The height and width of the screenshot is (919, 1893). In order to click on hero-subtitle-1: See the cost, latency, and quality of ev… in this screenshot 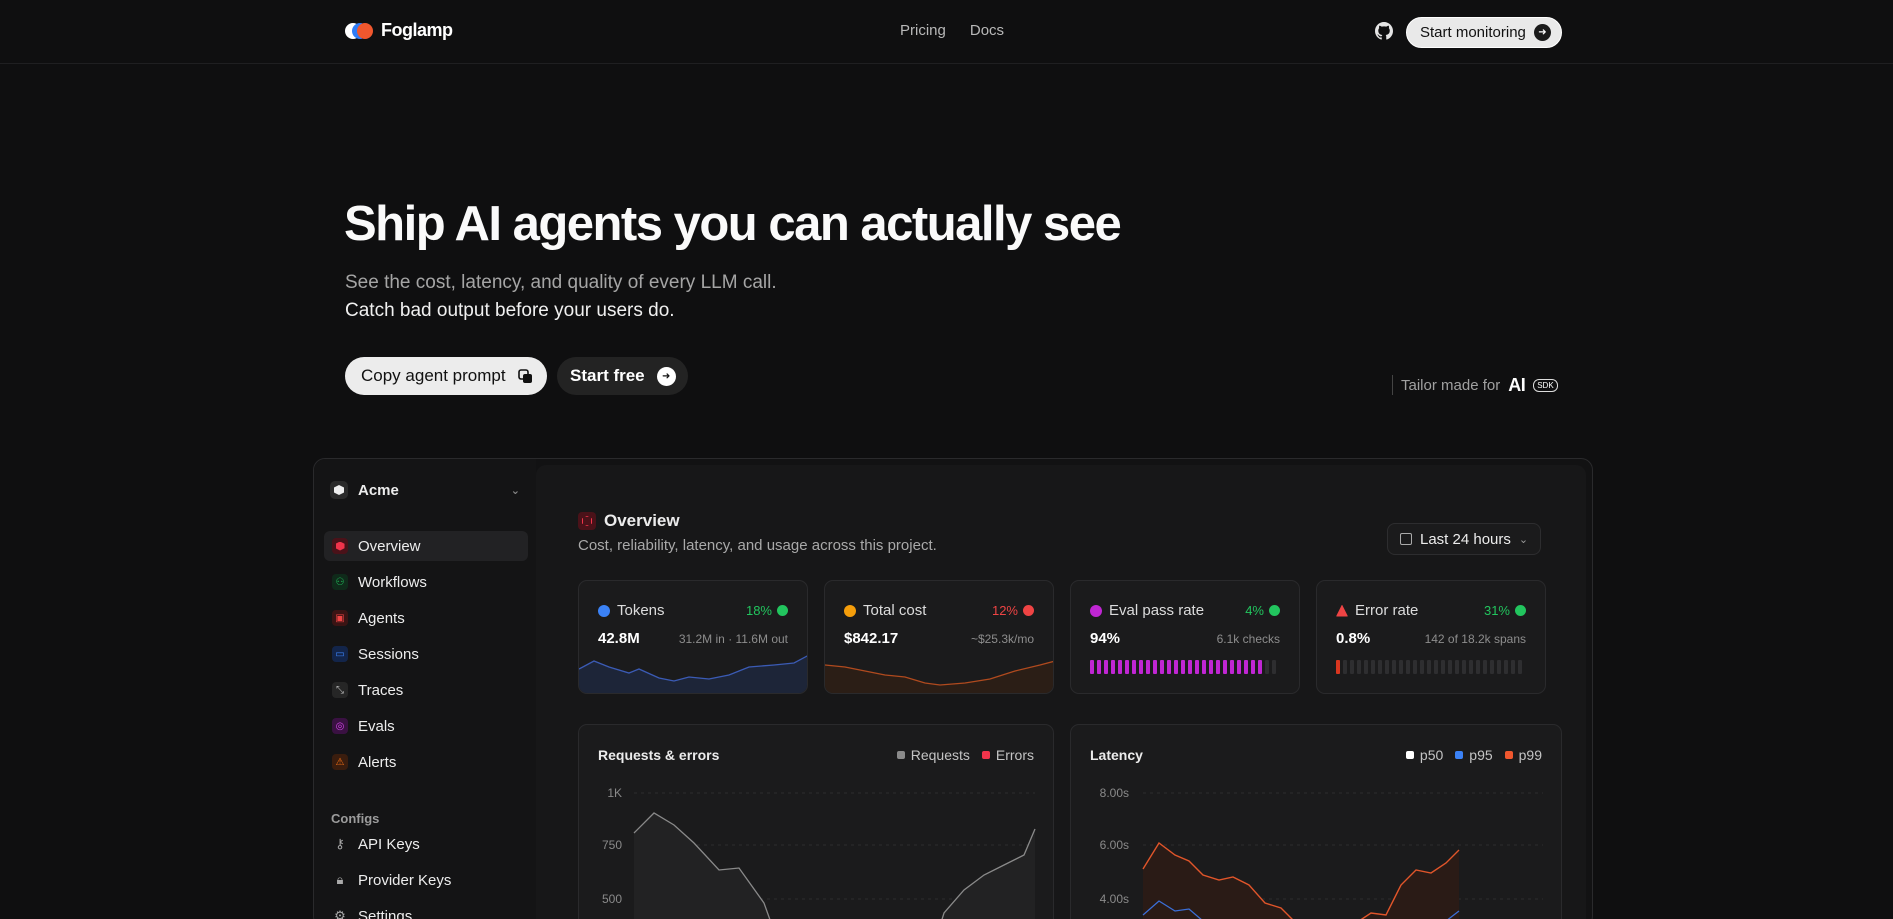, I will do `click(561, 282)`.